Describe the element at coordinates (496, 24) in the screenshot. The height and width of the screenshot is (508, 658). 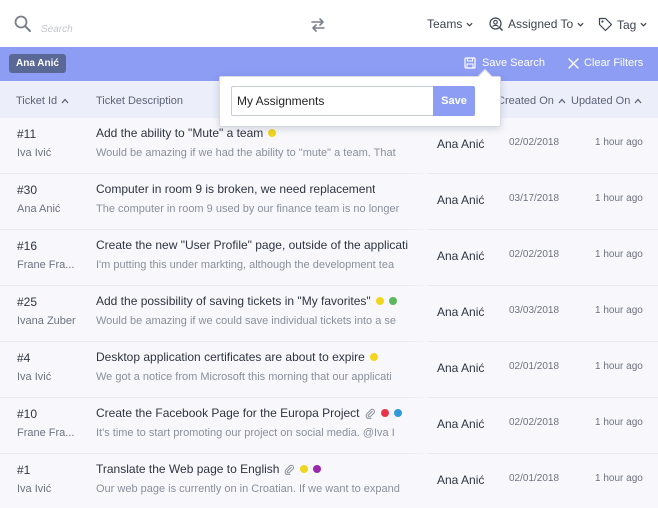
I see `user-search-icon` at that location.